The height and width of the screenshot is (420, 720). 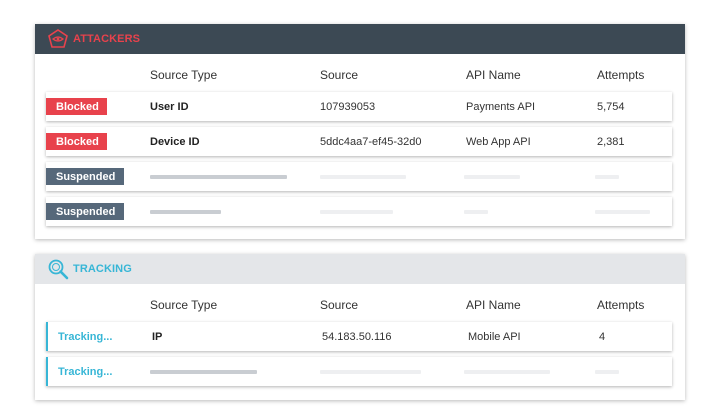 What do you see at coordinates (360, 39) in the screenshot?
I see `attackers-header: ATTACKERS` at bounding box center [360, 39].